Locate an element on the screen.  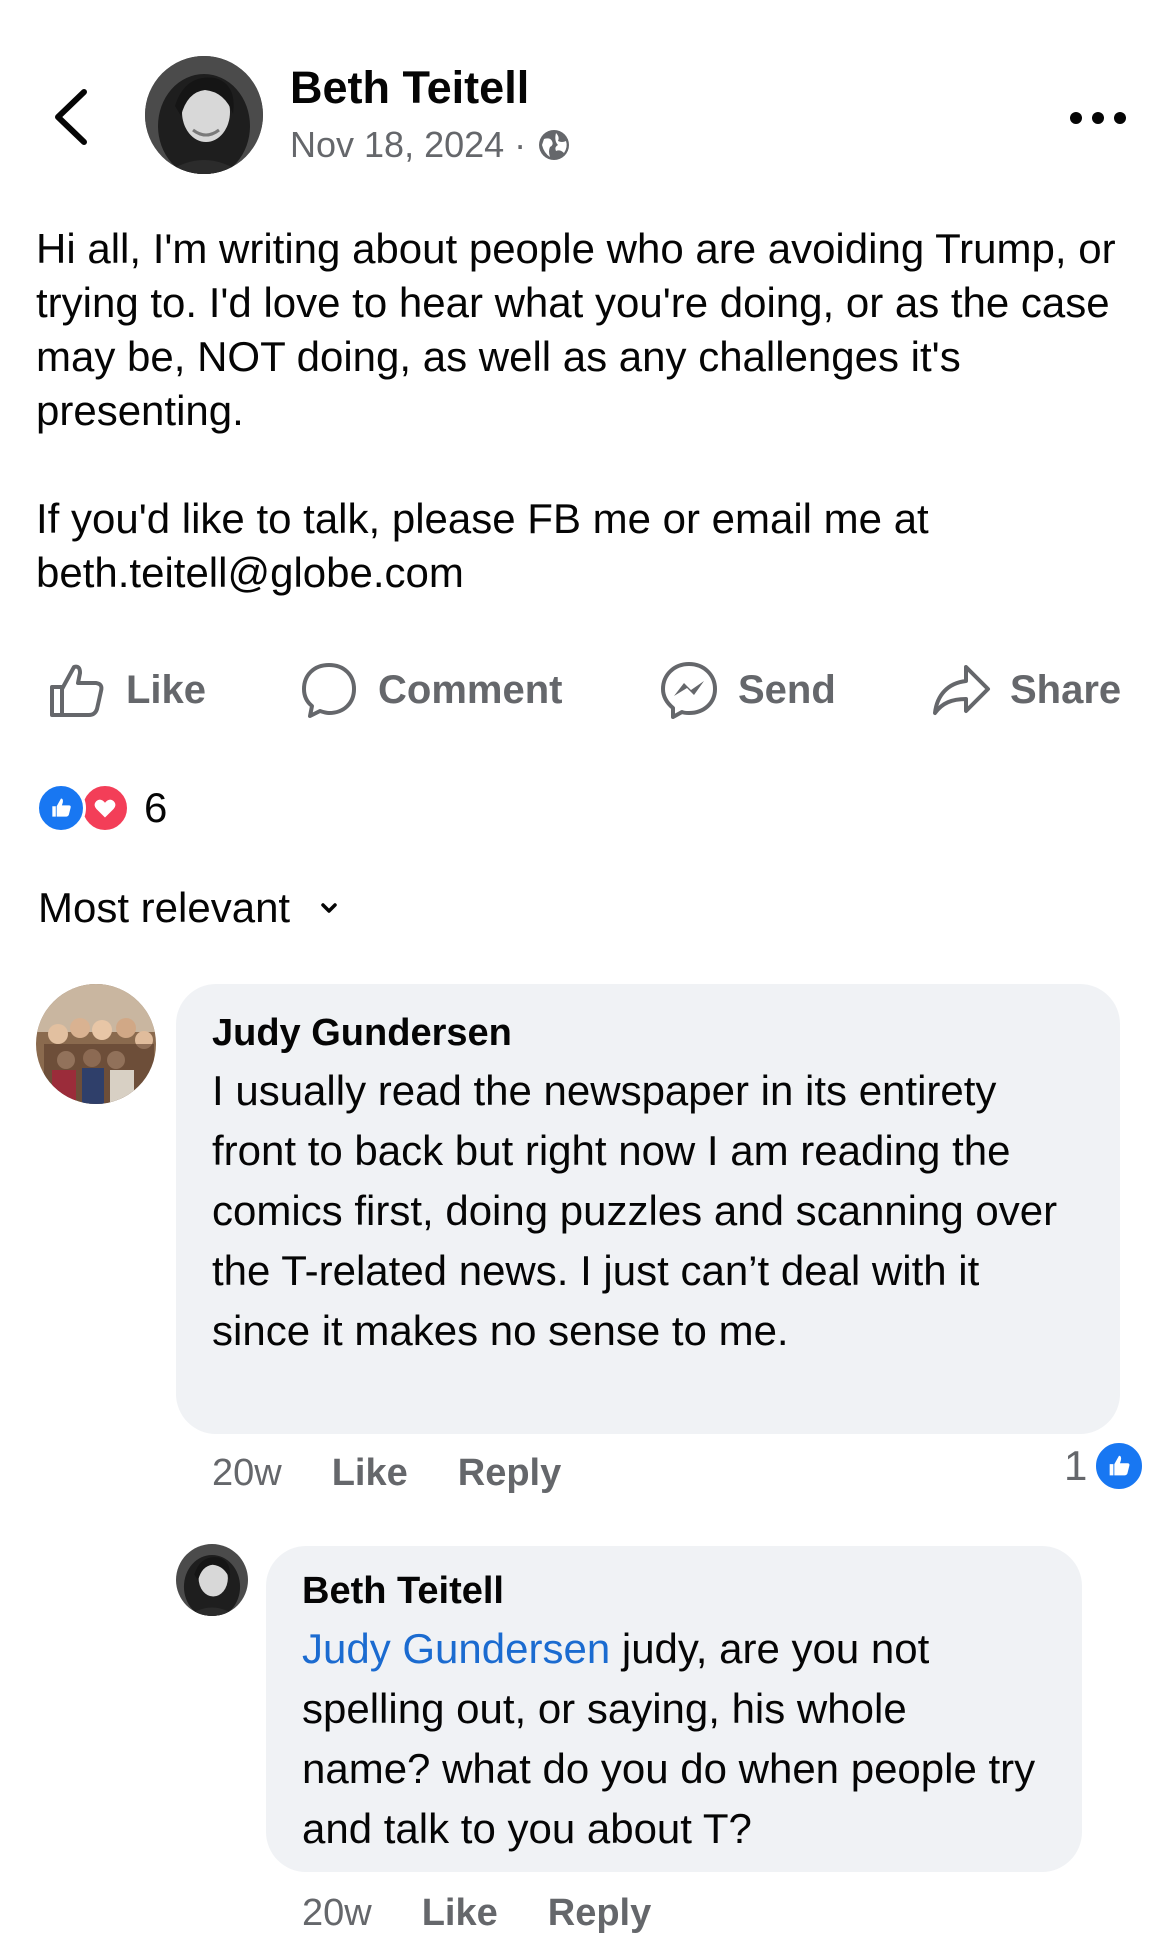
reactions-summary: 6 is located at coordinates (101, 808).